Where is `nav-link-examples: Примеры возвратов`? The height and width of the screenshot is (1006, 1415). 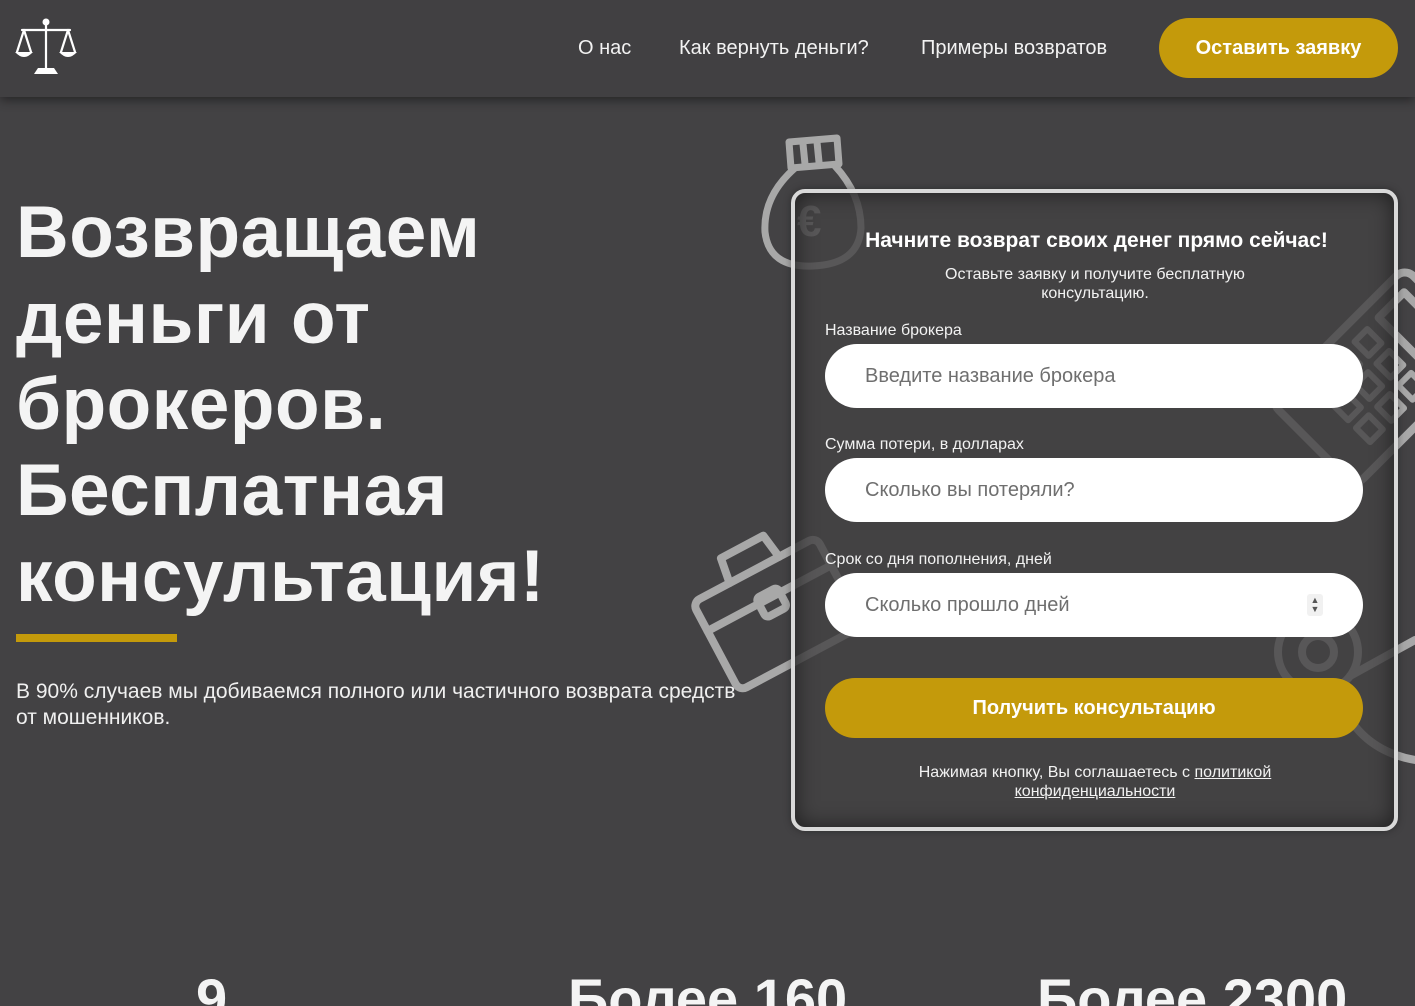
nav-link-examples: Примеры возвратов is located at coordinates (1014, 48).